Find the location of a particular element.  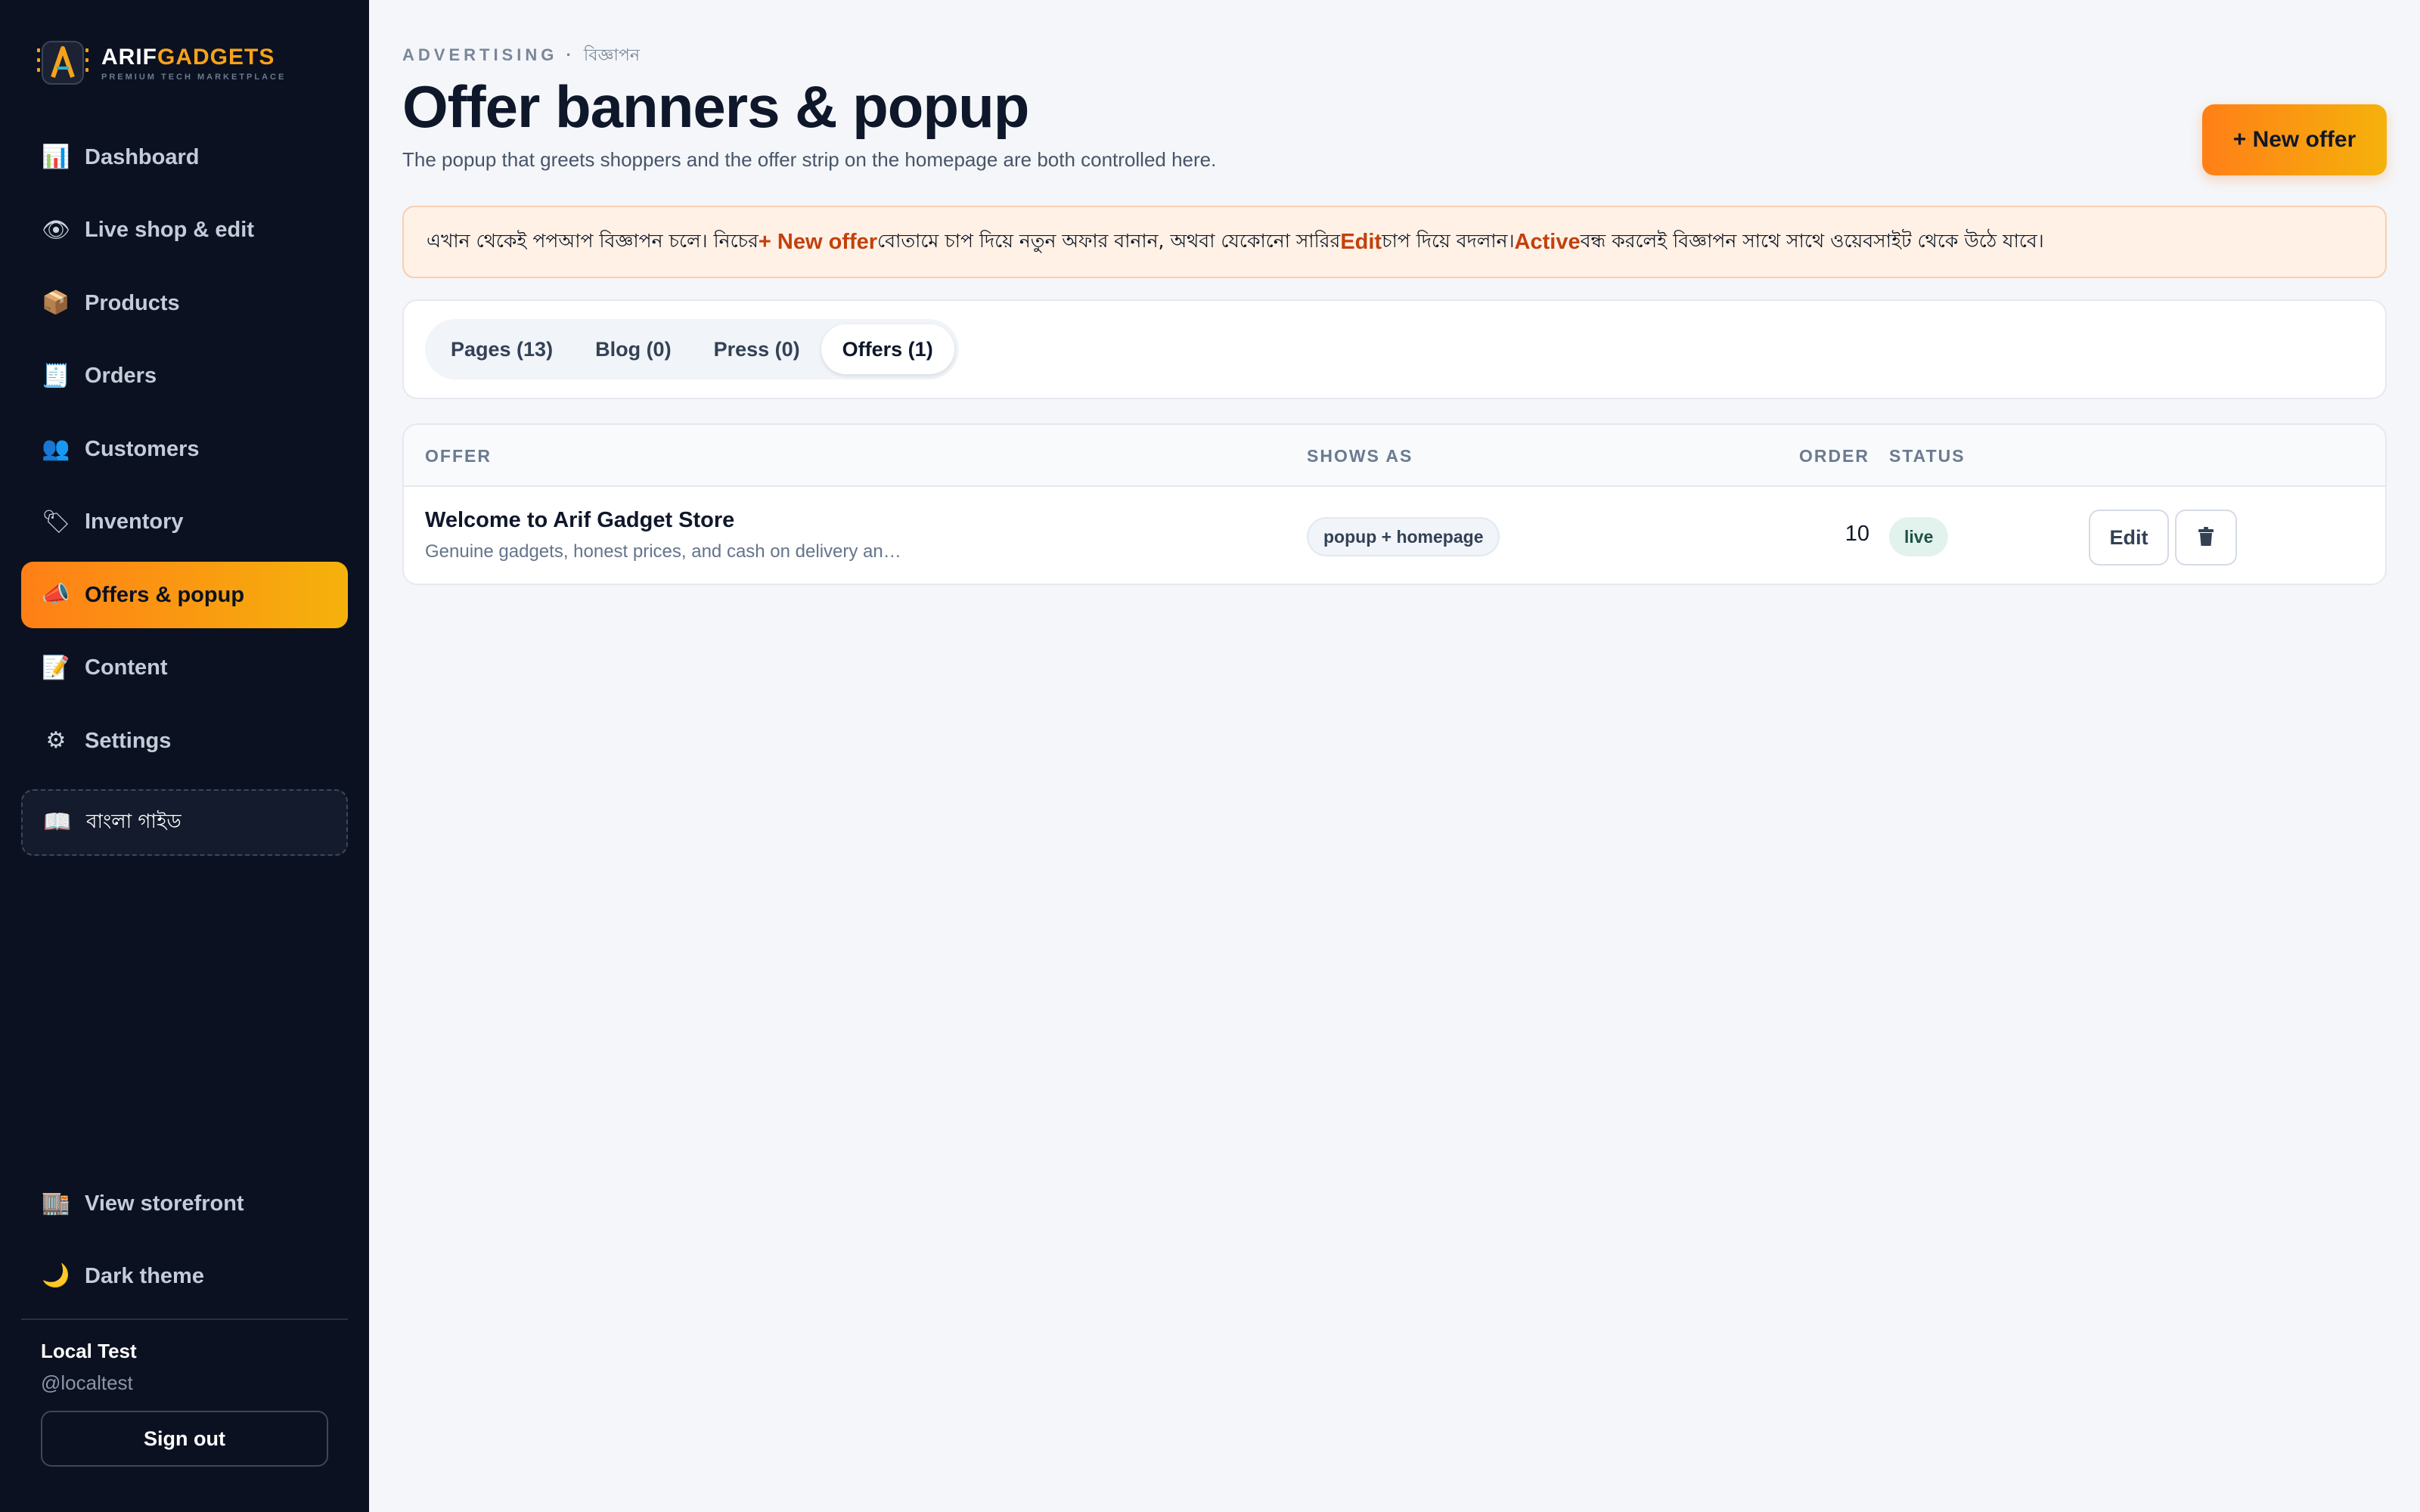

sidebar-item-label: বাংলা গাইড is located at coordinates (134, 821).